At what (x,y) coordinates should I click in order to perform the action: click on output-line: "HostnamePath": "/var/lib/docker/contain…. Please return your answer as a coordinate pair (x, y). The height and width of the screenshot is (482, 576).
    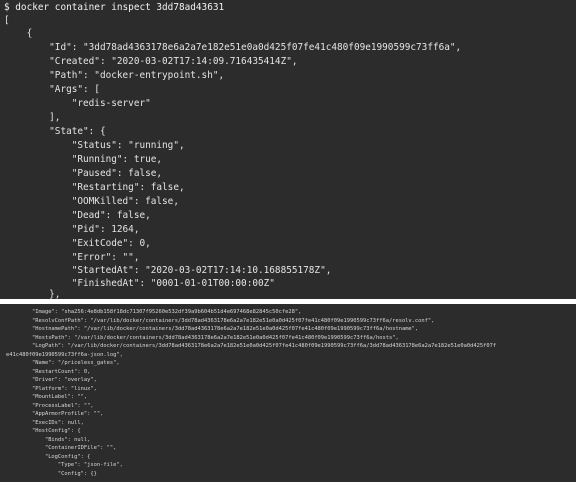
    Looking at the image, I should click on (212, 329).